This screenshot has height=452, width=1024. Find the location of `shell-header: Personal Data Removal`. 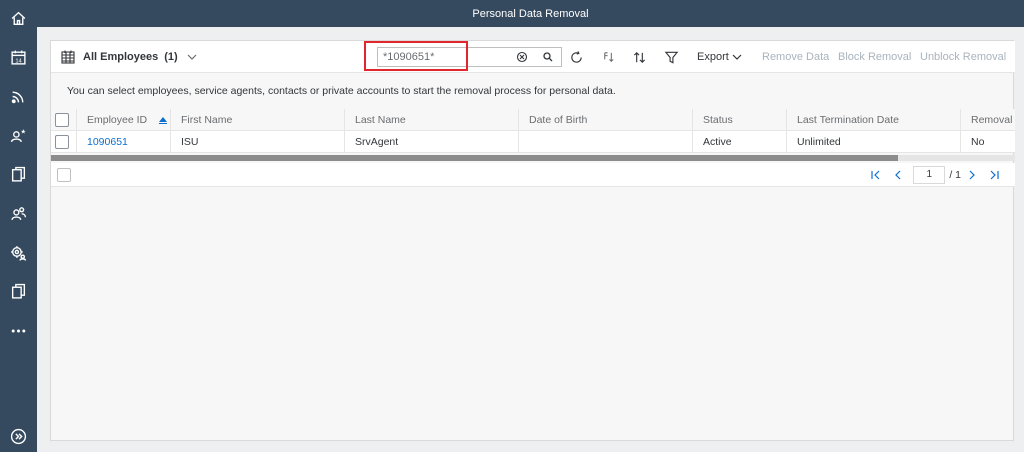

shell-header: Personal Data Removal is located at coordinates (530, 13).